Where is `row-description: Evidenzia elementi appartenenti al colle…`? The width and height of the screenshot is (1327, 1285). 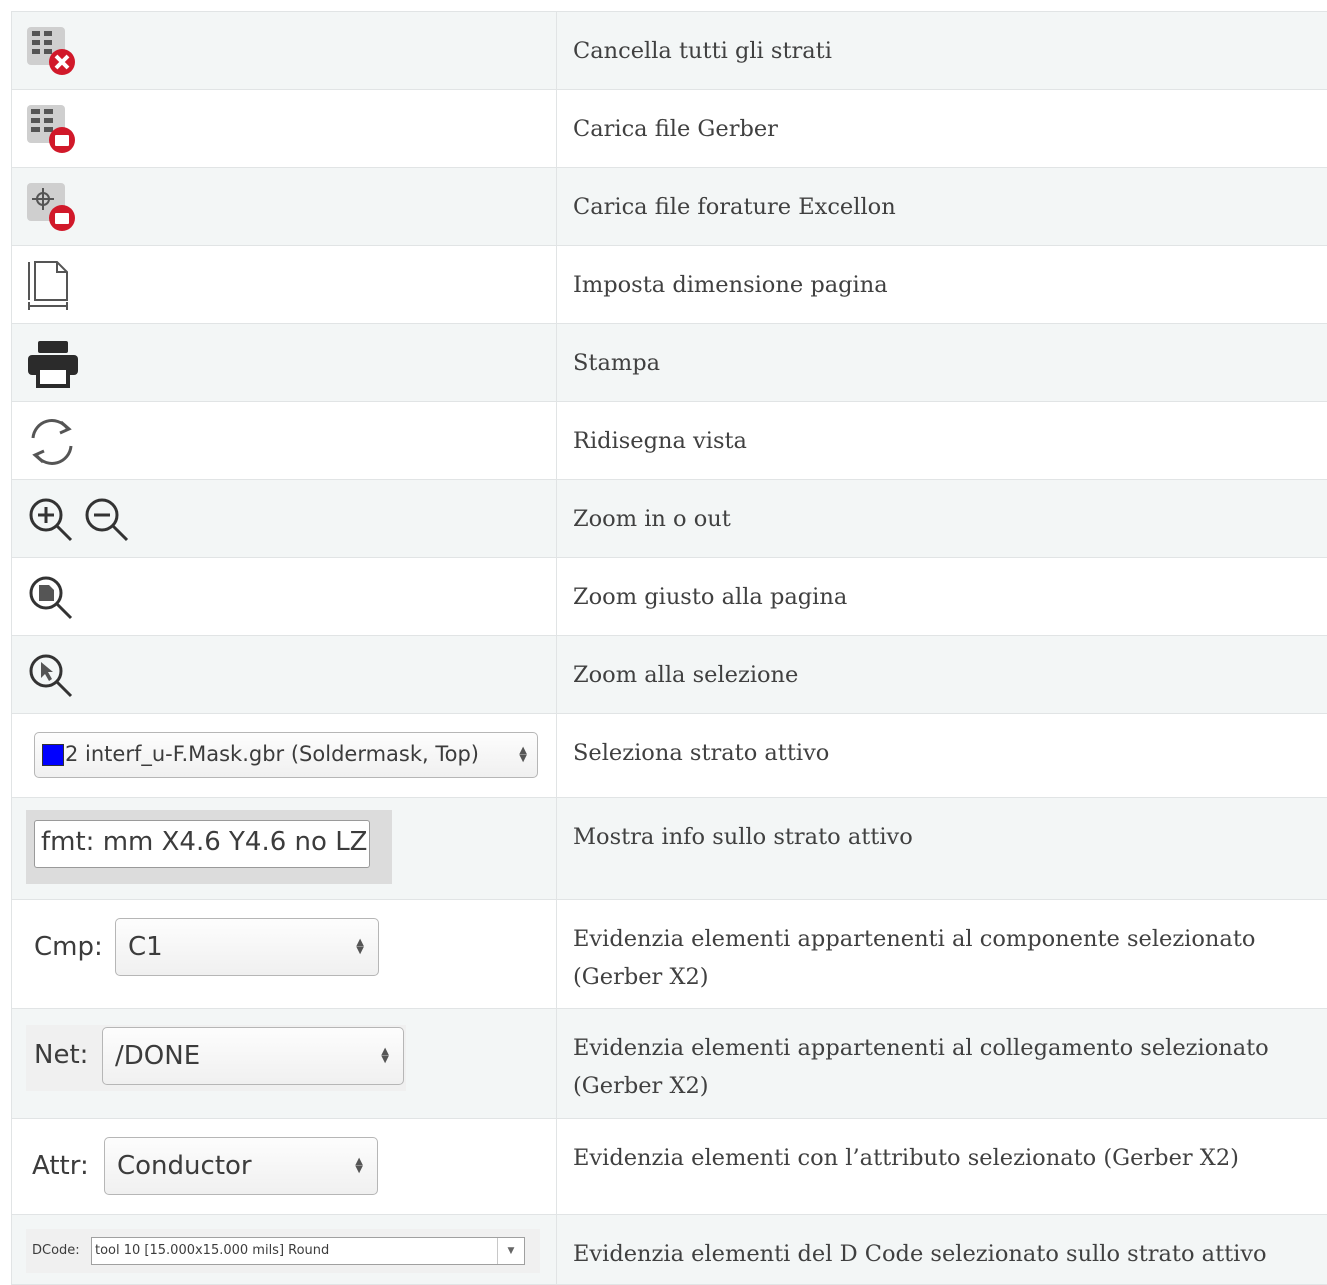
row-description: Evidenzia elementi appartenenti al colle… is located at coordinates (950, 1067).